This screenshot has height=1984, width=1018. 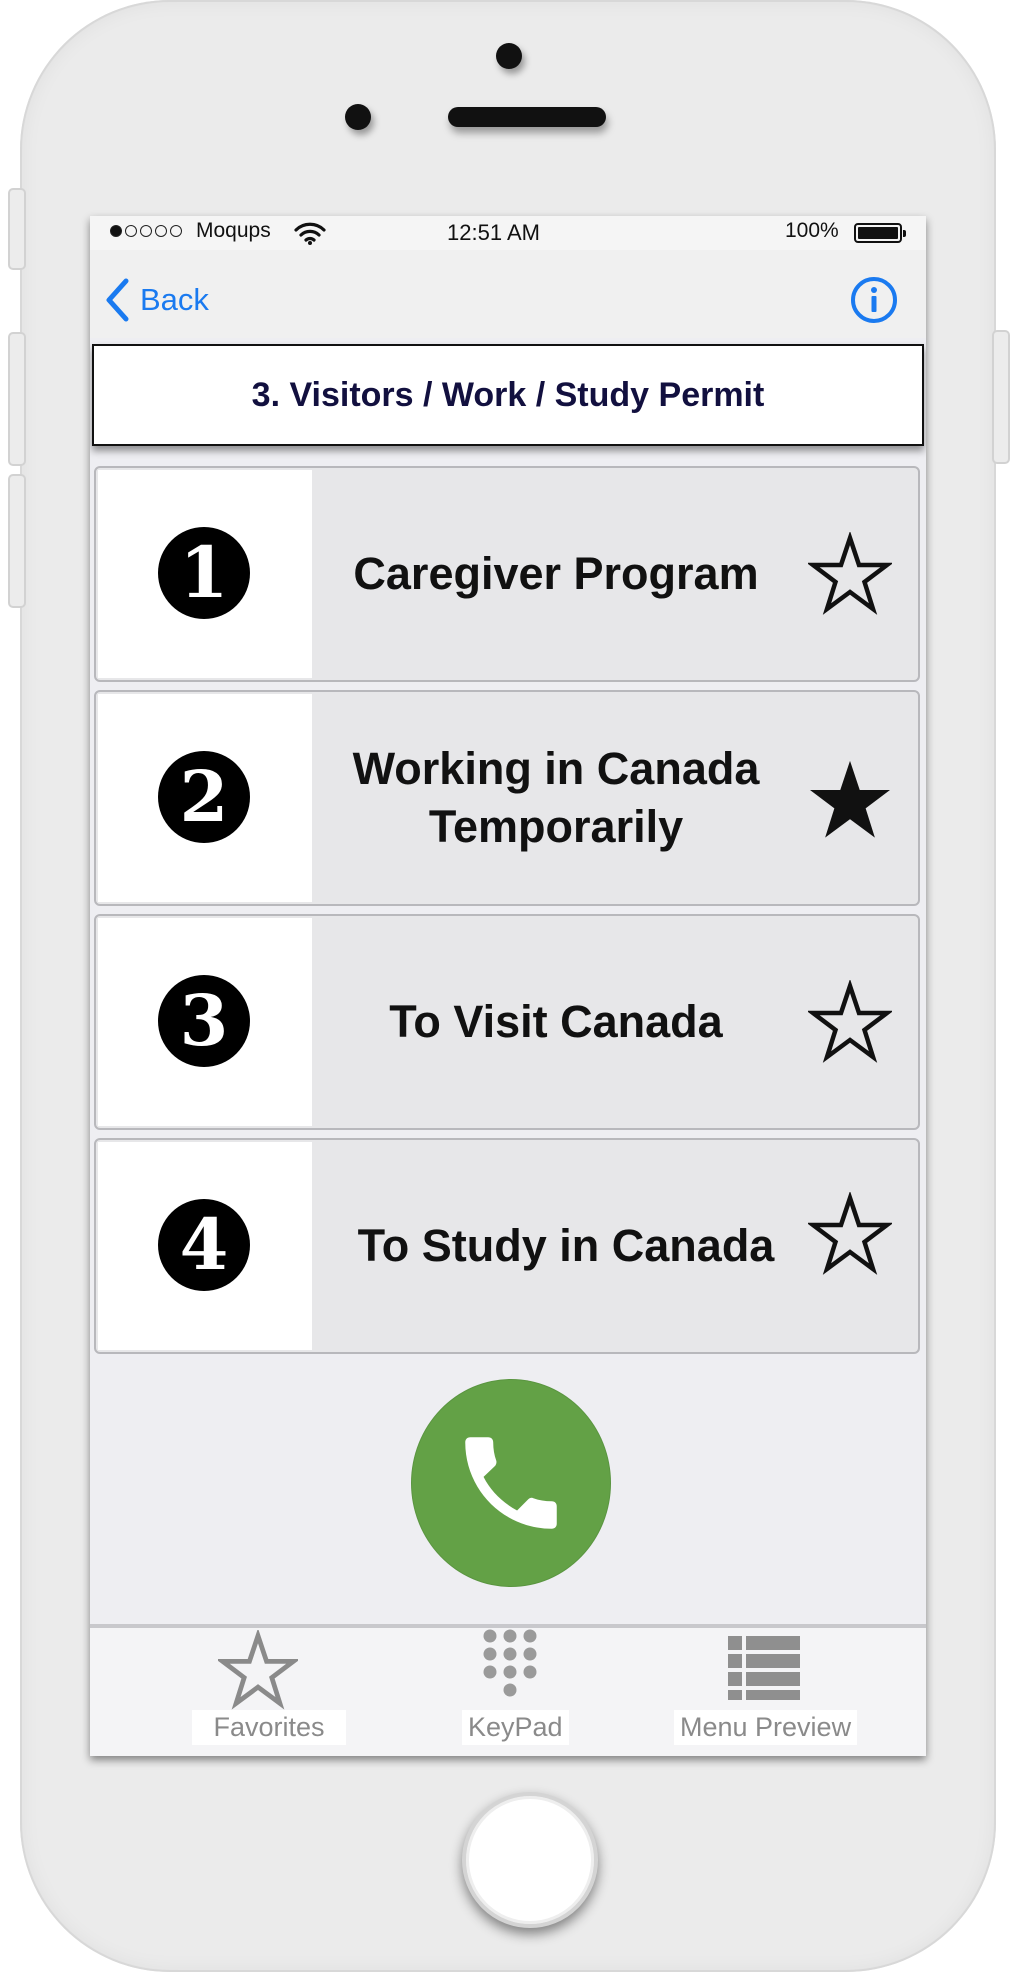 What do you see at coordinates (880, 233) in the screenshot?
I see `battery-icon` at bounding box center [880, 233].